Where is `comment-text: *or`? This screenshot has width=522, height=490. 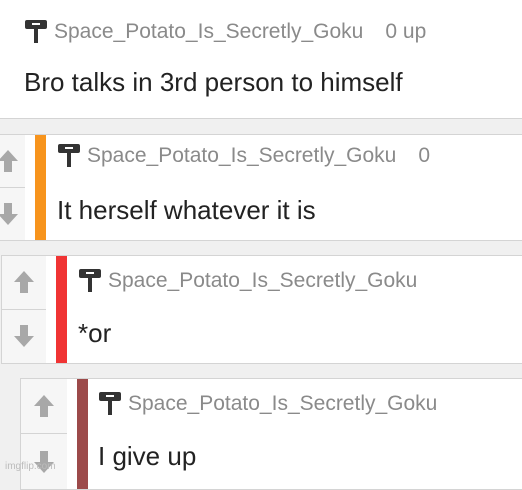
comment-text: *or is located at coordinates (95, 333).